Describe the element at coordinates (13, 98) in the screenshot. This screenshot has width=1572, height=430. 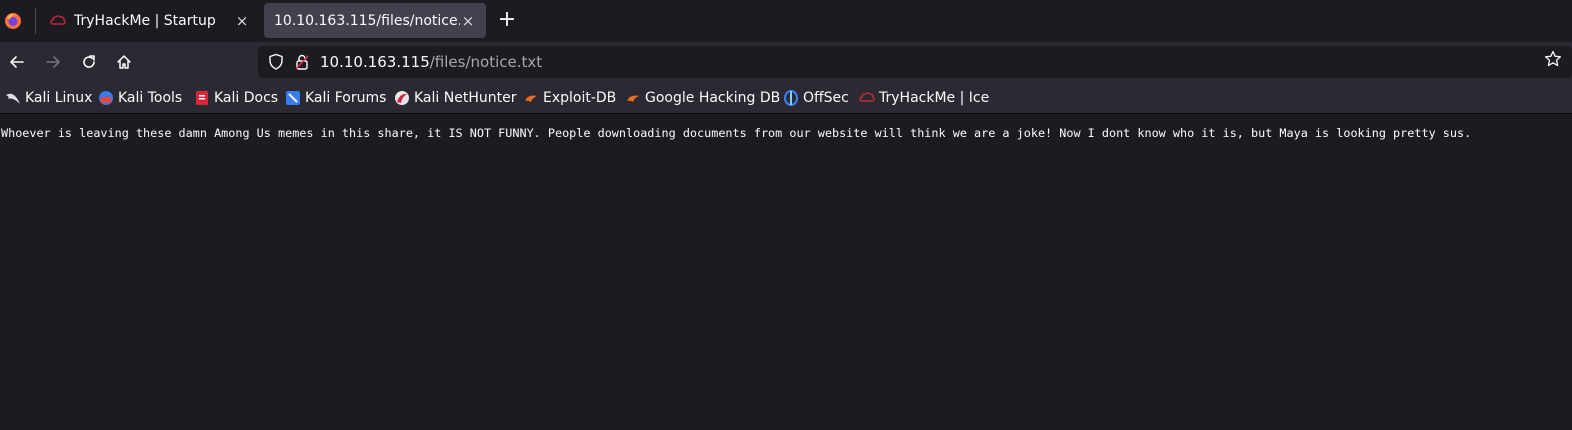
I see `kali-dragon-icon` at that location.